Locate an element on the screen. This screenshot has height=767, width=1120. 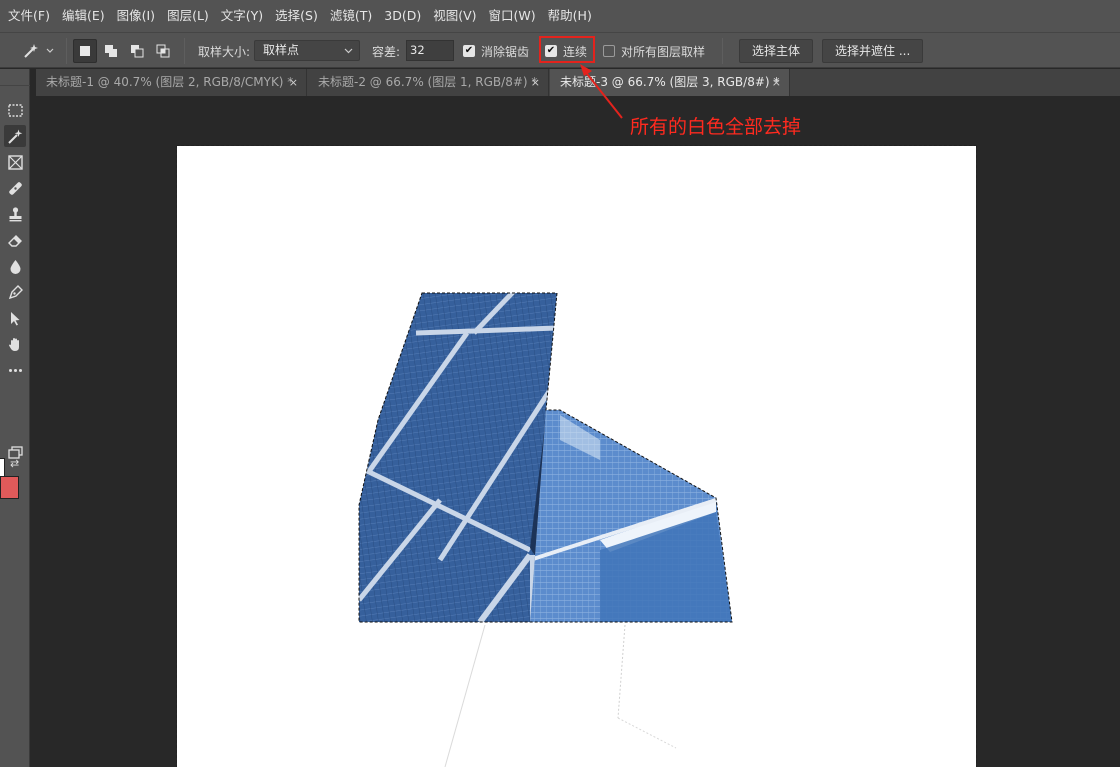
frame-icon is located at coordinates (15, 162).